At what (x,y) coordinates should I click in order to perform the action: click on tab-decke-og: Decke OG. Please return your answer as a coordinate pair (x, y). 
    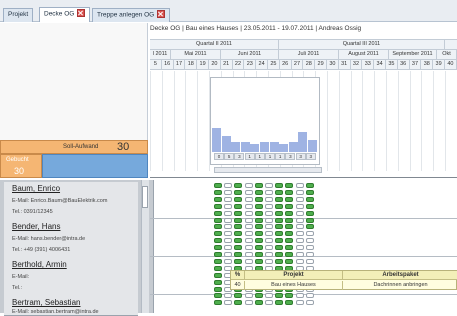
    Looking at the image, I should click on (64, 14).